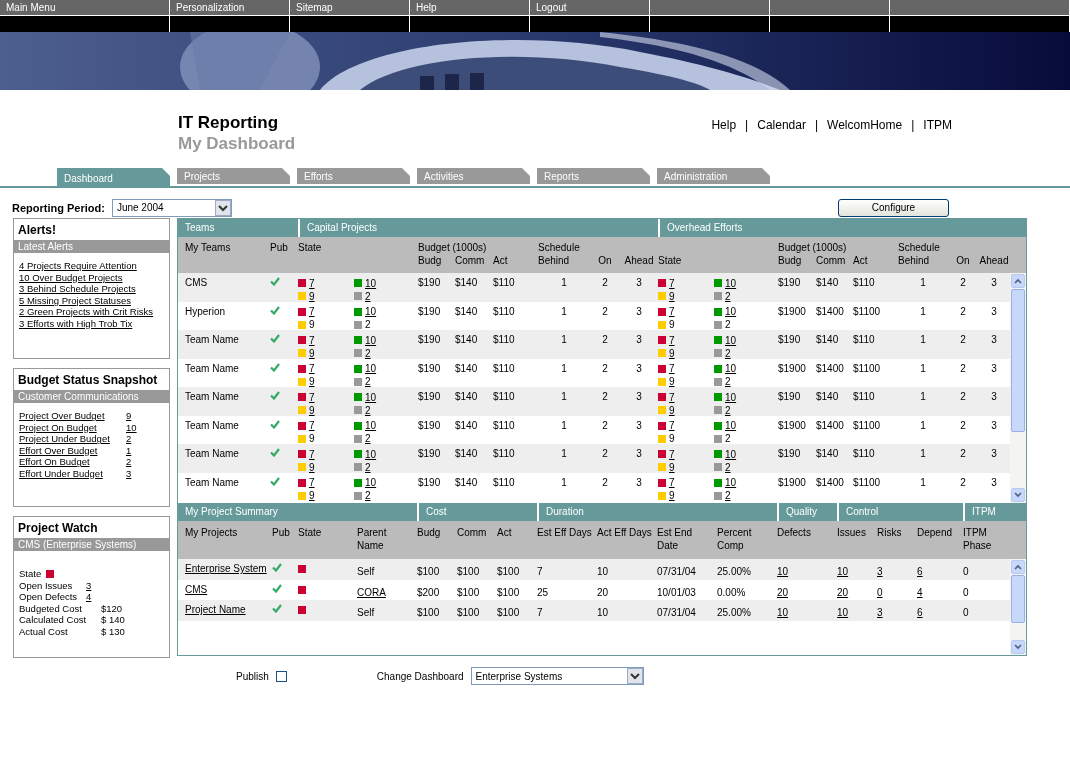 The image size is (1070, 780). I want to click on alert-link: 10 Over Budget Projects, so click(71, 277).